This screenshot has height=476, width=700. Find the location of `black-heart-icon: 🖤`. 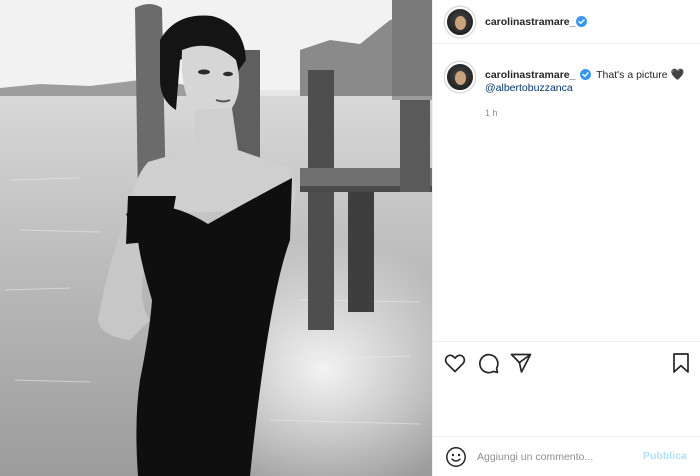

black-heart-icon: 🖤 is located at coordinates (677, 75).